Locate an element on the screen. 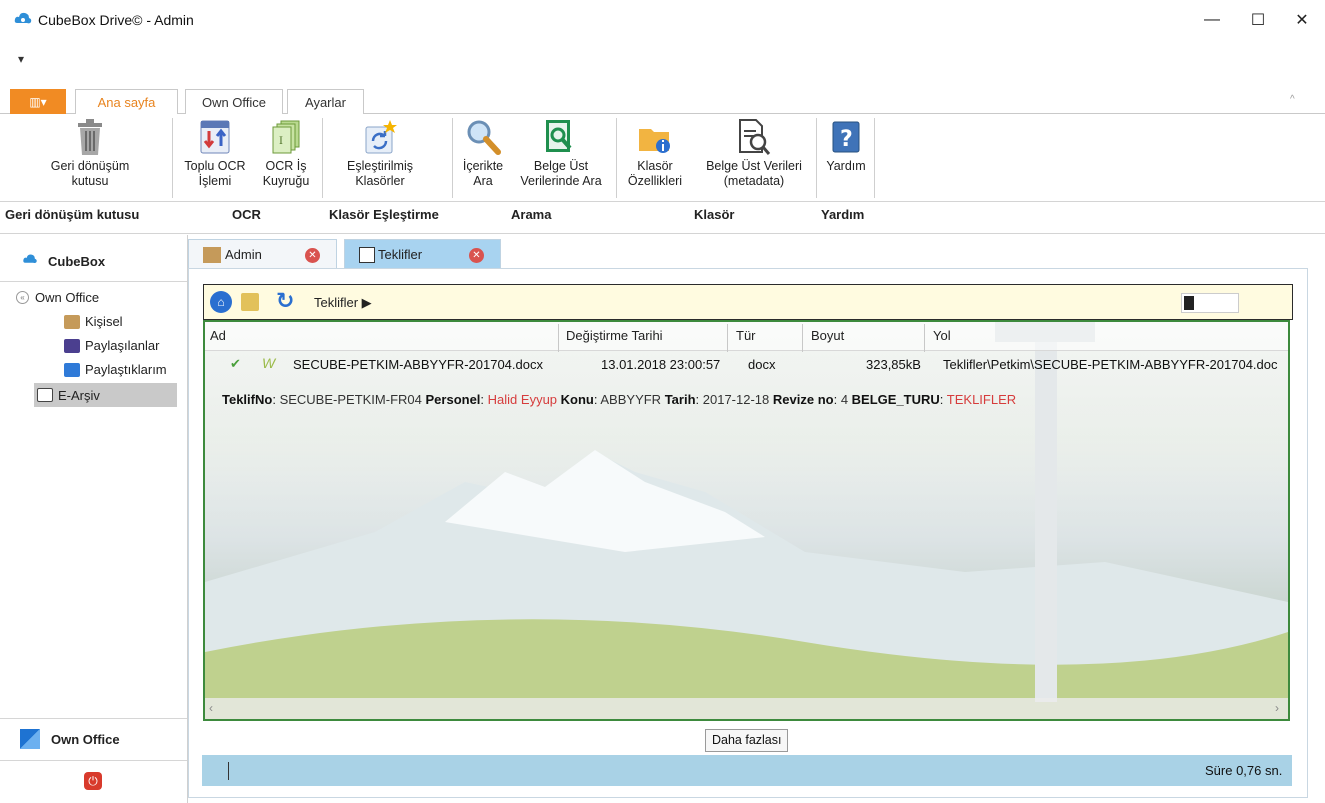  col-header-type: Tür is located at coordinates (746, 335).